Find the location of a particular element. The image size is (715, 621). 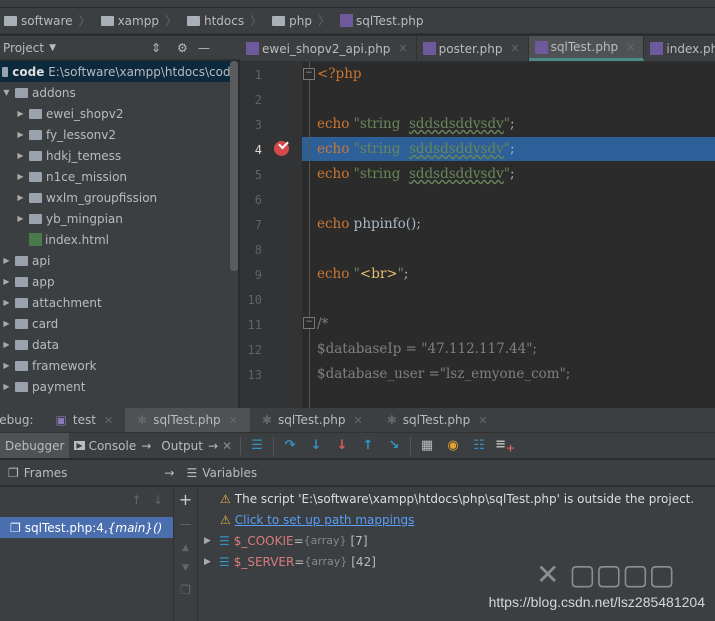

tab-label: ewei_shopv2_api.php is located at coordinates (326, 48).